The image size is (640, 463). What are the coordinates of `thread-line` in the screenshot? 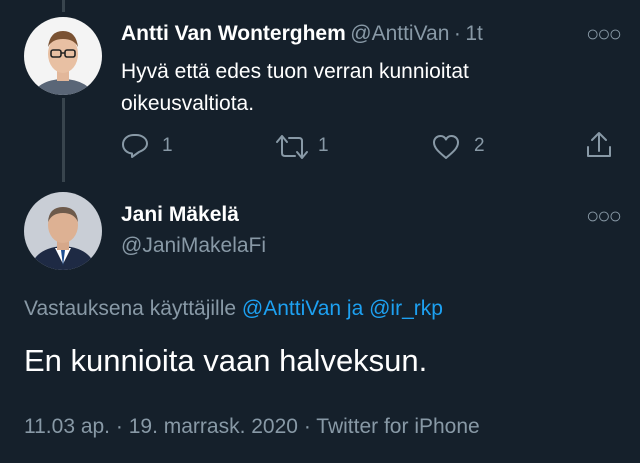 It's located at (63, 140).